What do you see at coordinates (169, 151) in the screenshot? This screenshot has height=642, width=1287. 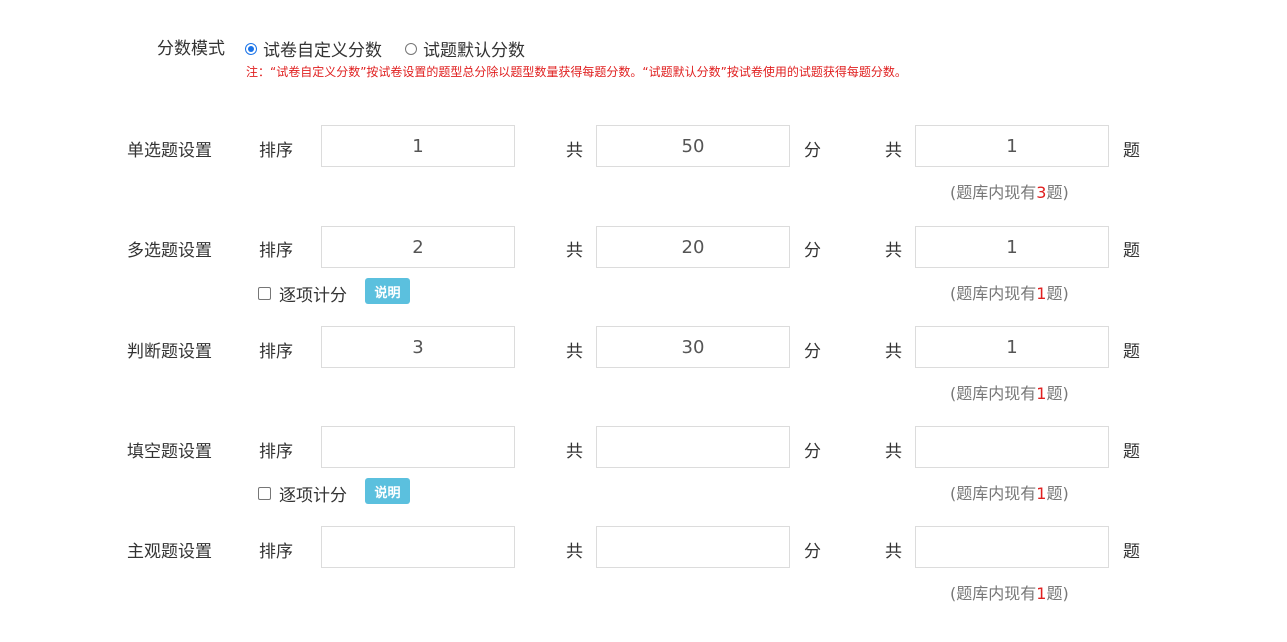 I see `row-title: 单选题设置` at bounding box center [169, 151].